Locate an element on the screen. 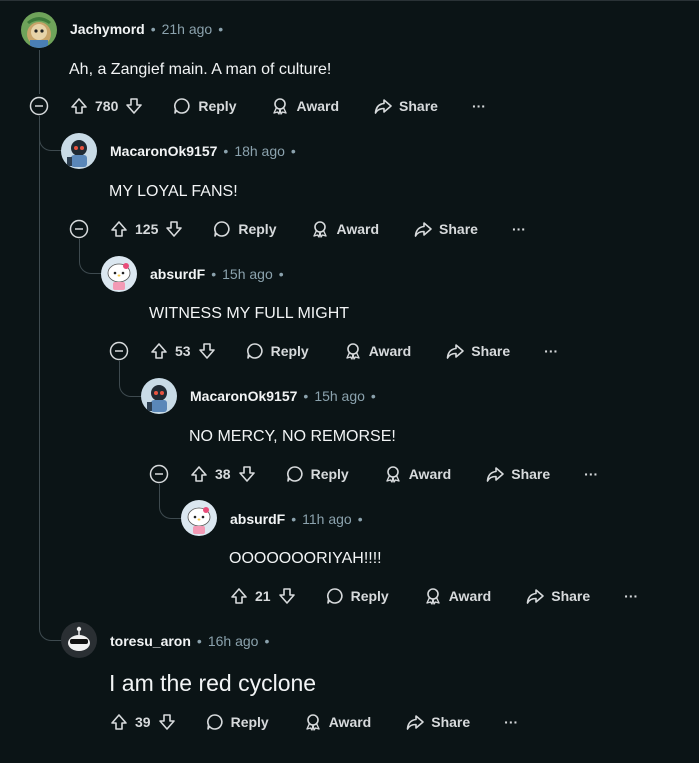  comment-text: MY LOYAL FANS! is located at coordinates (173, 191).